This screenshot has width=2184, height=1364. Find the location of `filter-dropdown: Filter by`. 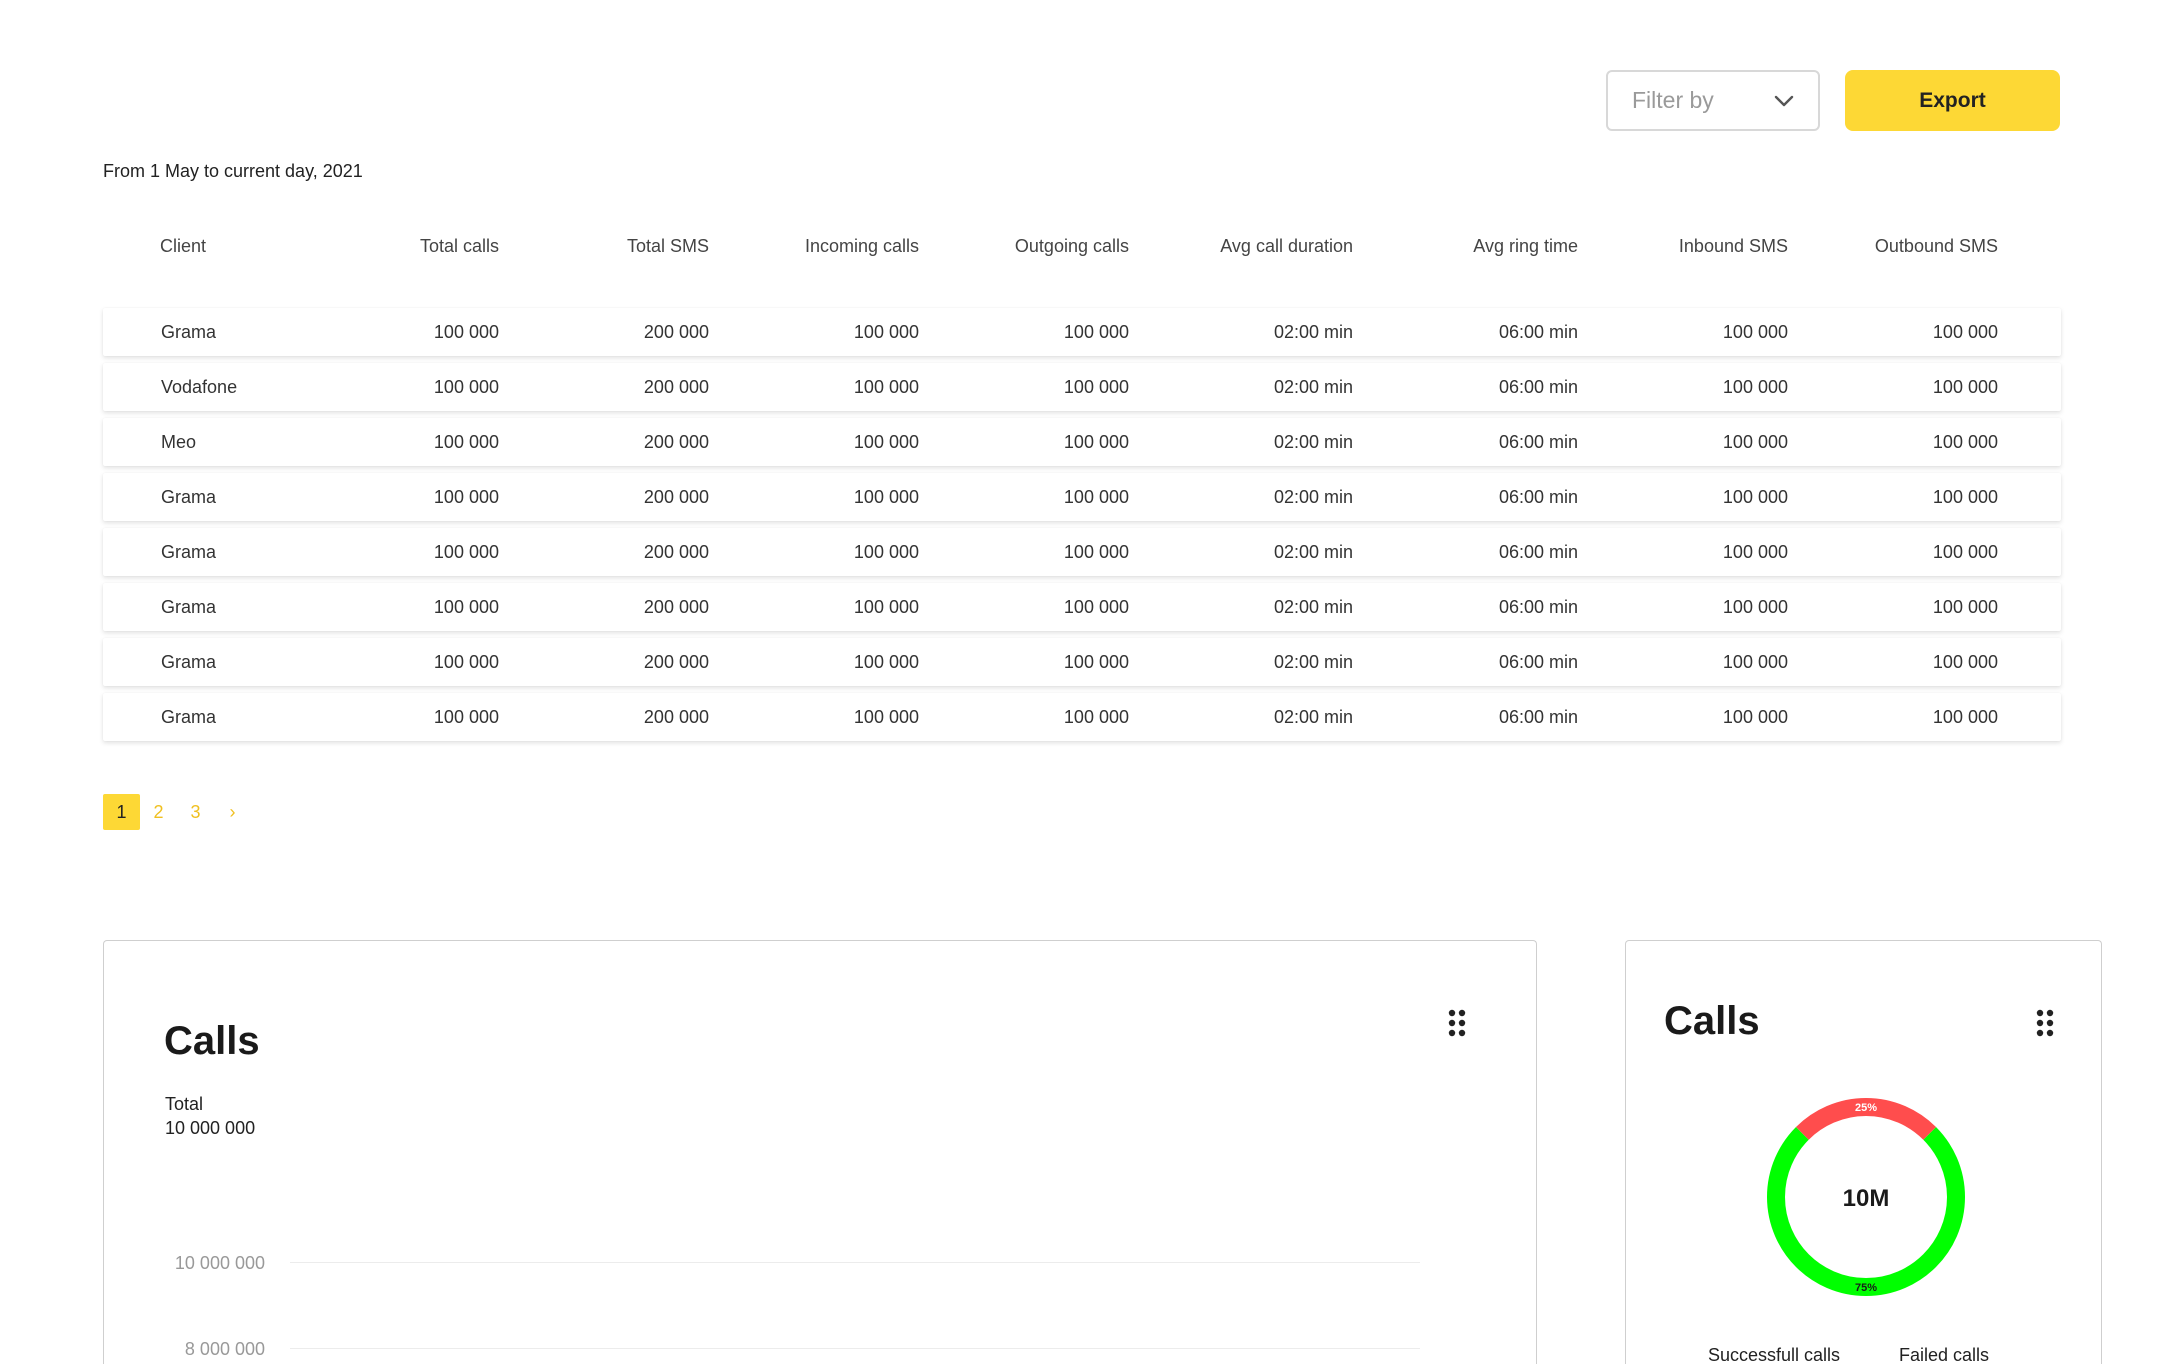

filter-dropdown: Filter by is located at coordinates (1713, 100).